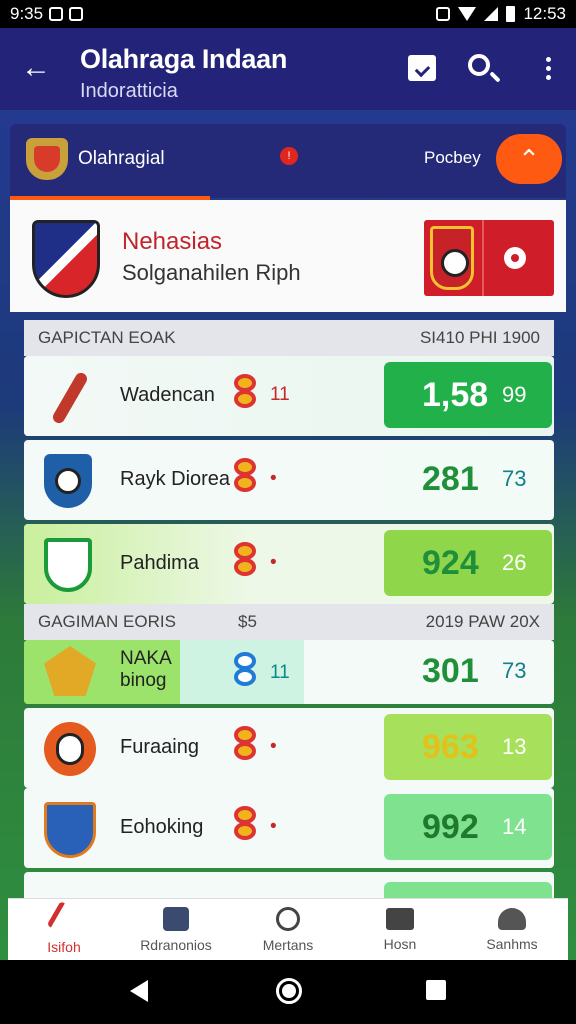  What do you see at coordinates (289, 156) in the screenshot?
I see `alert-badge: !` at bounding box center [289, 156].